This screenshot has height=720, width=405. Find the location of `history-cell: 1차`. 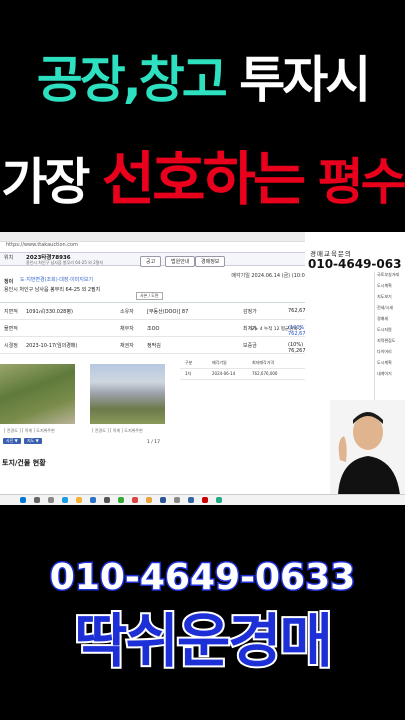

history-cell: 1차 is located at coordinates (188, 373).